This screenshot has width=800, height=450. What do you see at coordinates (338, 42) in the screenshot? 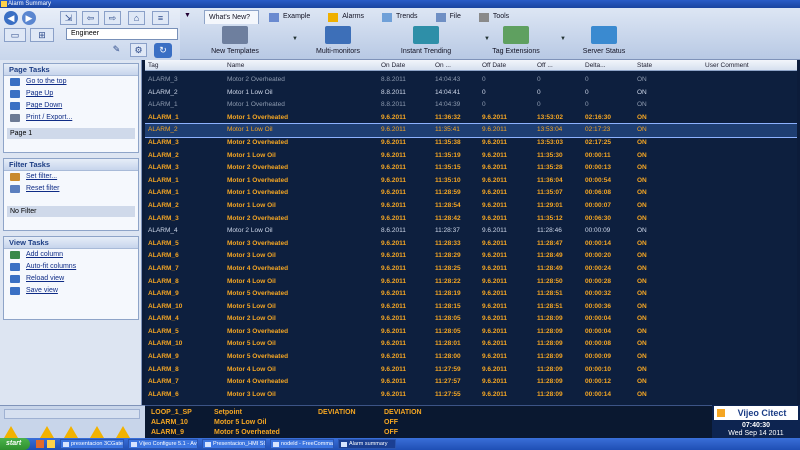
I see `ribbon-button-multi-monitors: Multi-monitors` at bounding box center [338, 42].